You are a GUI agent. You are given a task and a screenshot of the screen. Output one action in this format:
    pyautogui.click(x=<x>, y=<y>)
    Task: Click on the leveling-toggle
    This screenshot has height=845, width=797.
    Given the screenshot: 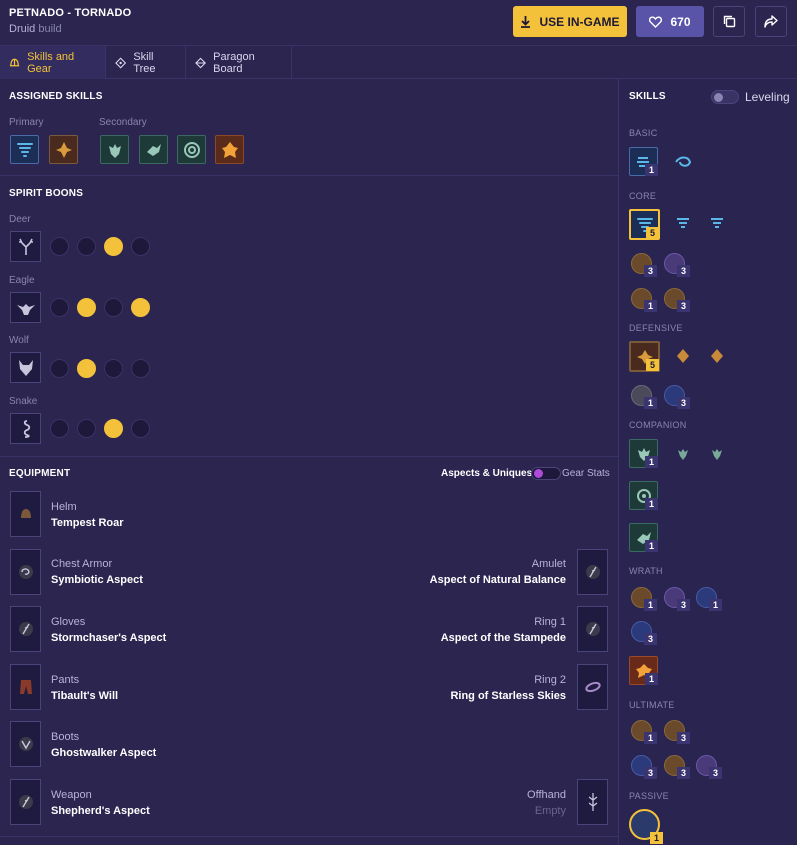 What is the action you would take?
    pyautogui.click(x=725, y=97)
    